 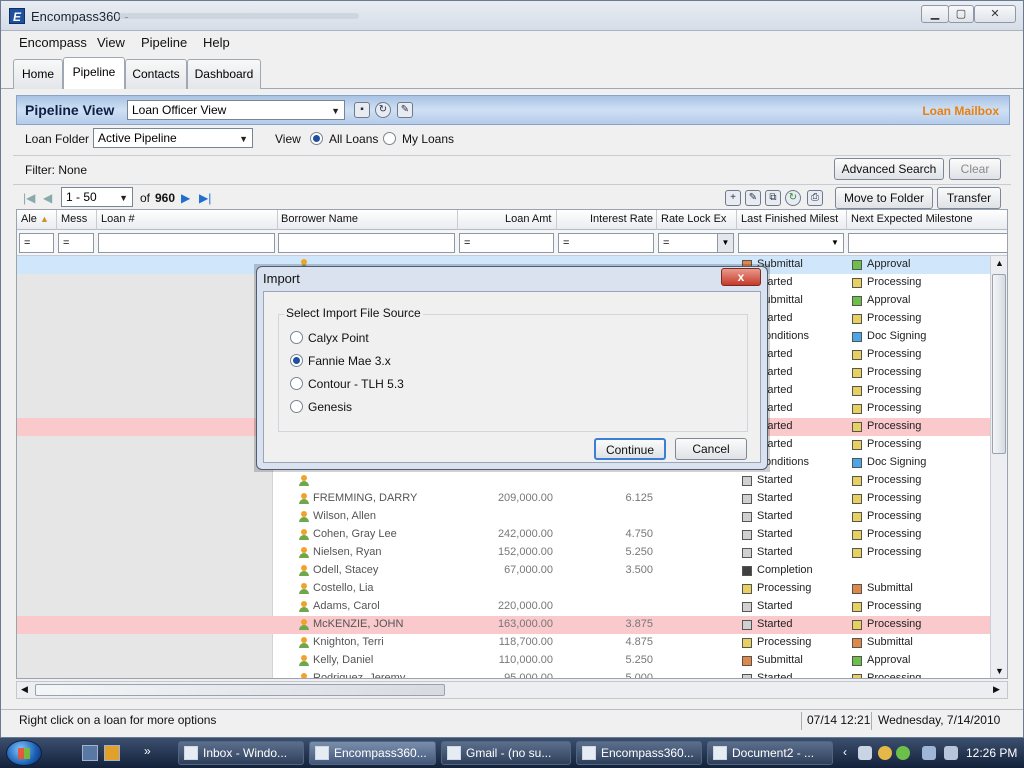 What do you see at coordinates (606, 243) in the screenshot?
I see `interest-rate-filter-input: =` at bounding box center [606, 243].